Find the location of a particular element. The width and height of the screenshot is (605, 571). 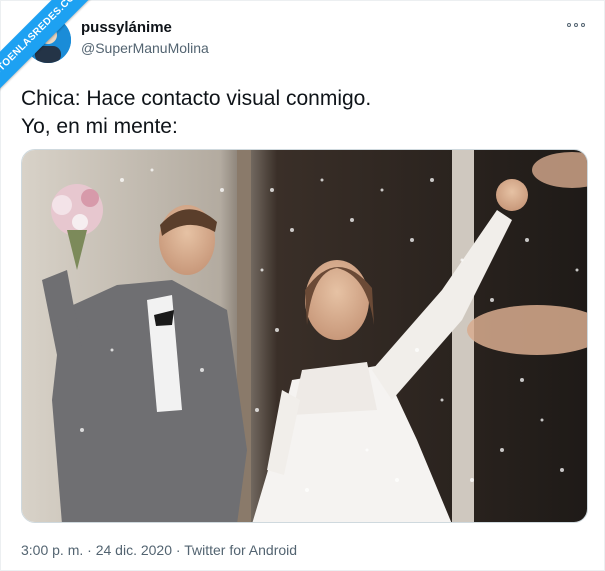

more-icon is located at coordinates (576, 25).